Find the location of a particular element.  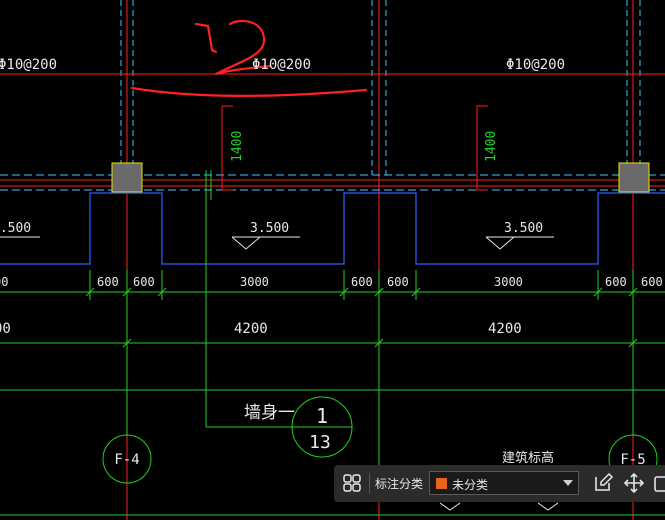

level-markers-bottom is located at coordinates (499, 506).